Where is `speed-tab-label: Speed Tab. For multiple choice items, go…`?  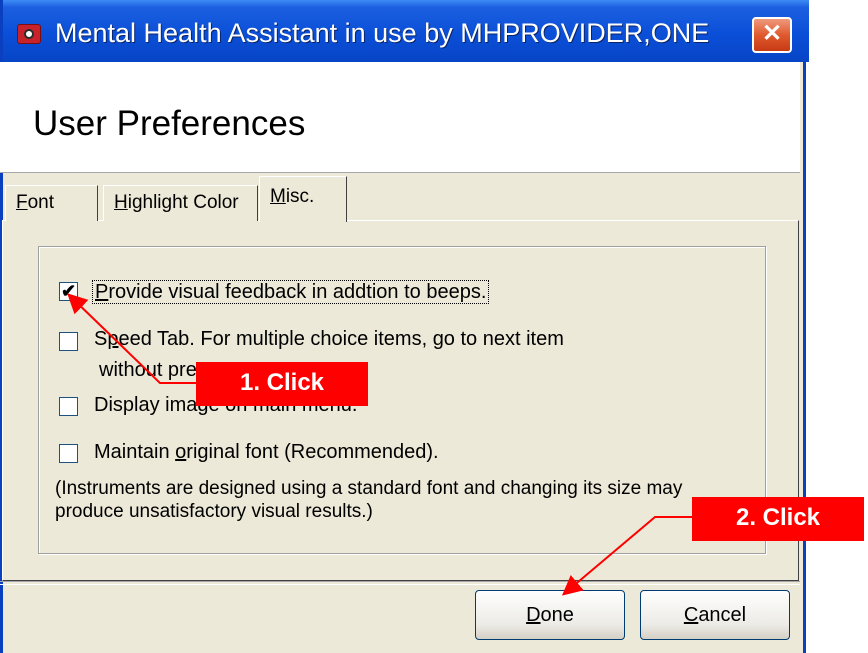
speed-tab-label: Speed Tab. For multiple choice items, go… is located at coordinates (329, 339).